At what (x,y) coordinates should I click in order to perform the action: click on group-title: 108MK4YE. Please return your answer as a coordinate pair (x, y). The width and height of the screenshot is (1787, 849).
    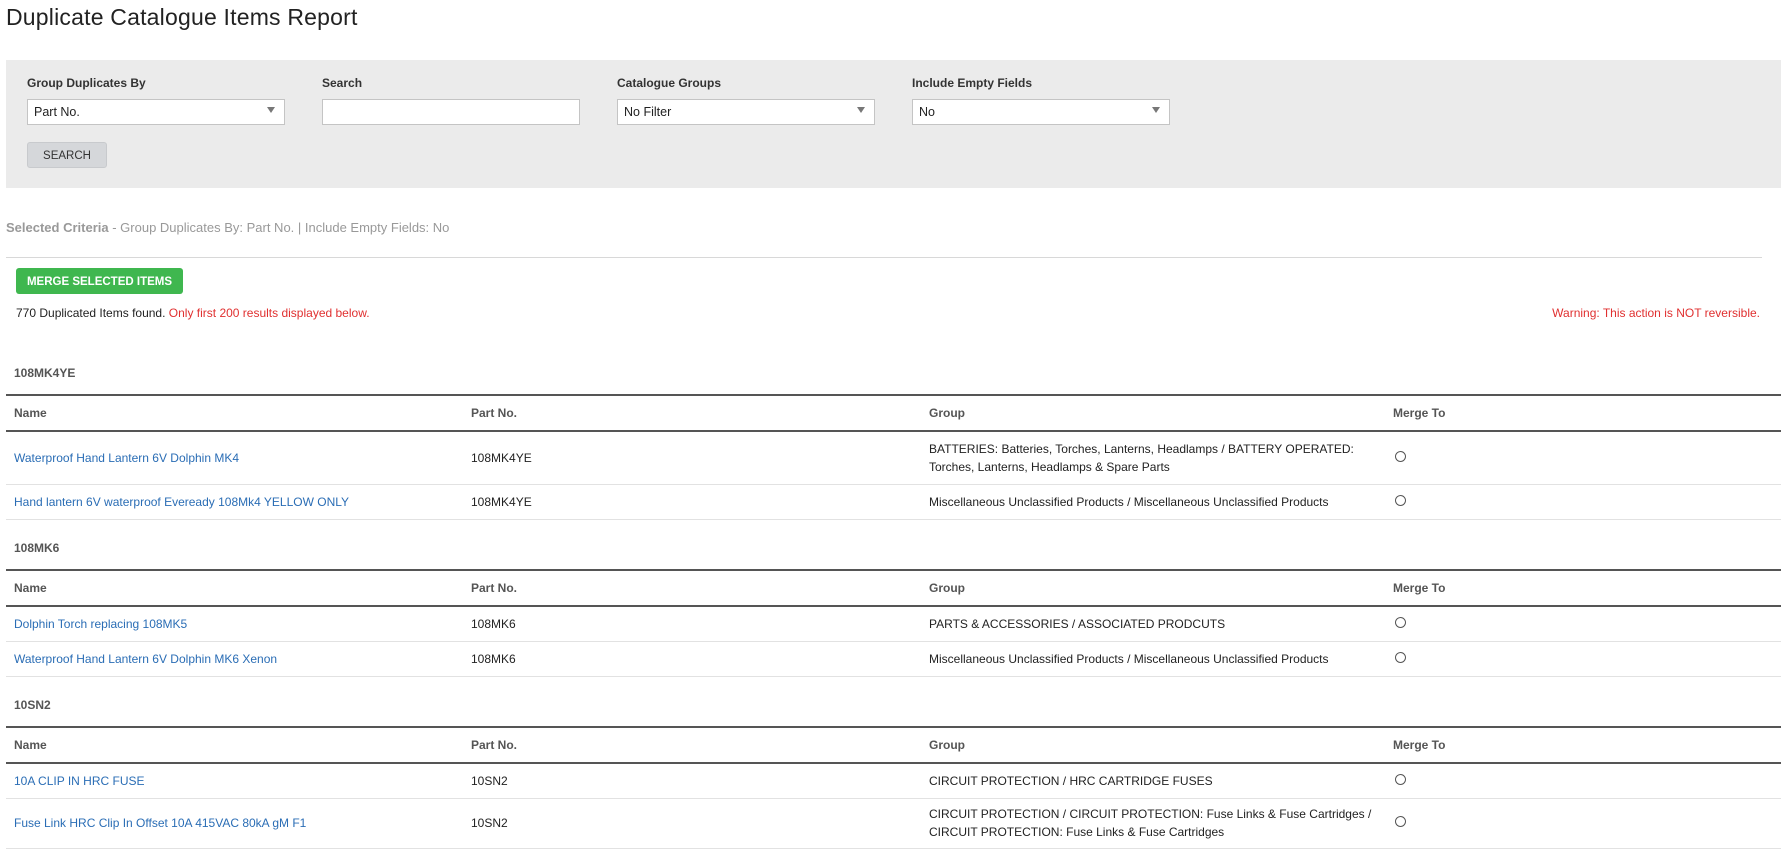
    Looking at the image, I should click on (45, 373).